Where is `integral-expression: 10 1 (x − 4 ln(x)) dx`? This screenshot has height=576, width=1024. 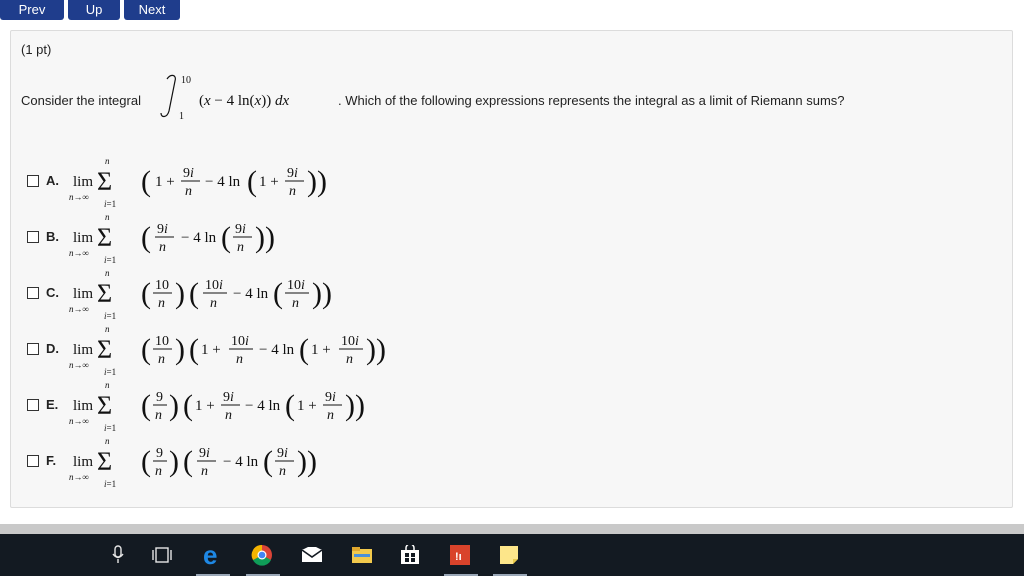
integral-expression: 10 1 (x − 4 ln(x)) dx is located at coordinates (224, 97).